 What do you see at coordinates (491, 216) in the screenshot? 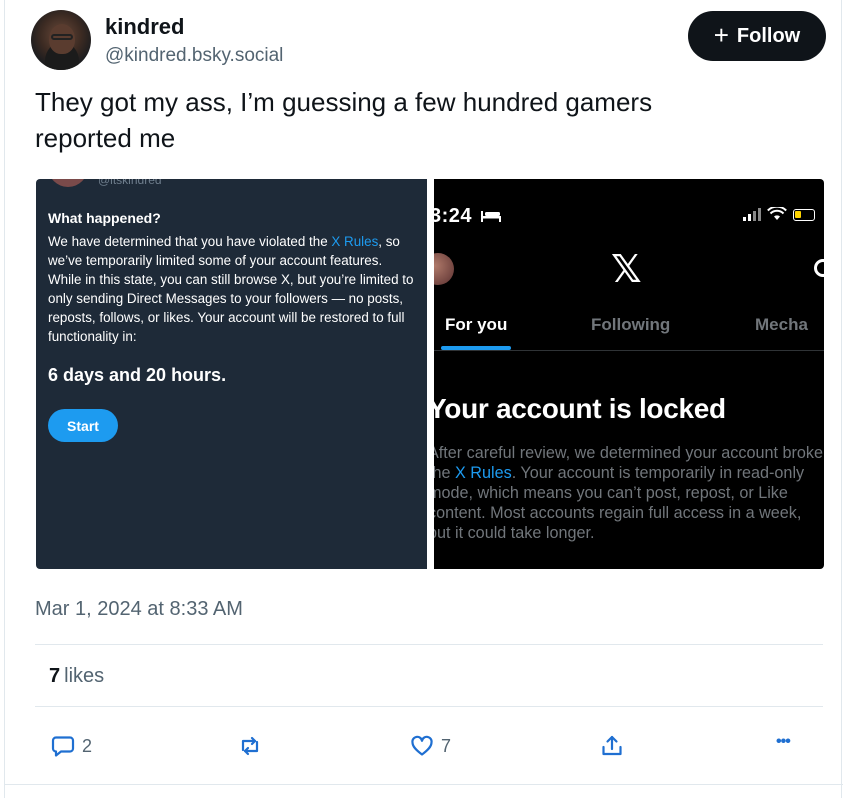
I see `sleep-mode-icon` at bounding box center [491, 216].